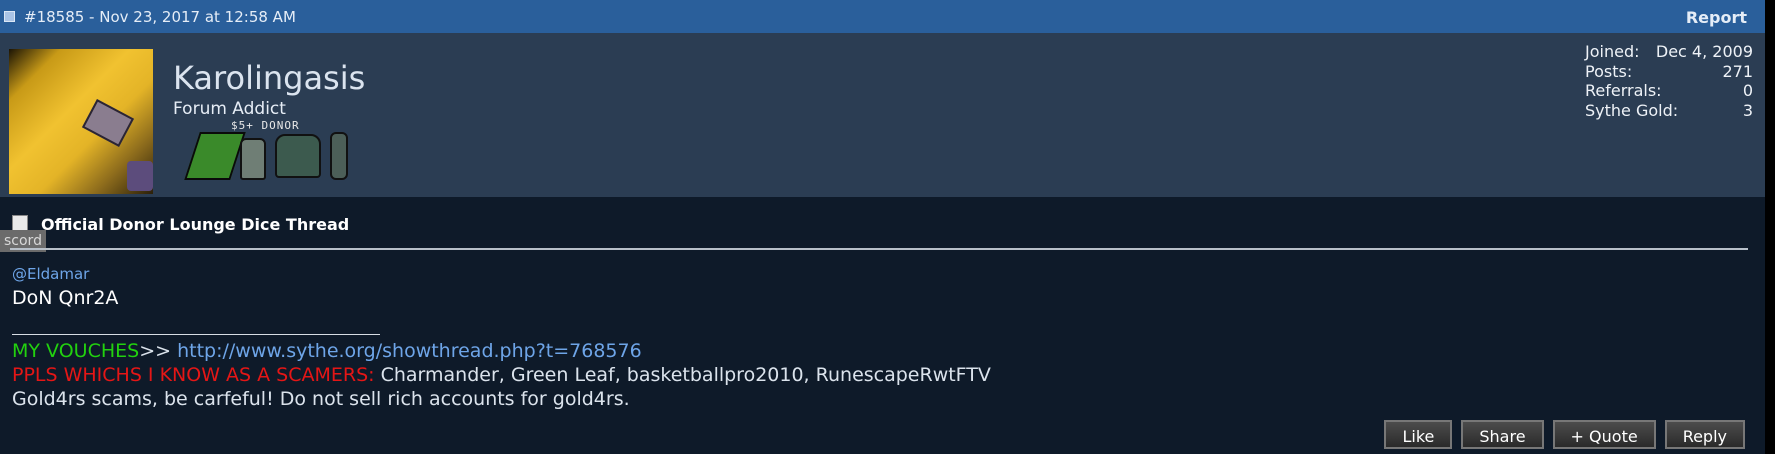  Describe the element at coordinates (265, 125) in the screenshot. I see `donor-label: $5+ DONOR` at that location.